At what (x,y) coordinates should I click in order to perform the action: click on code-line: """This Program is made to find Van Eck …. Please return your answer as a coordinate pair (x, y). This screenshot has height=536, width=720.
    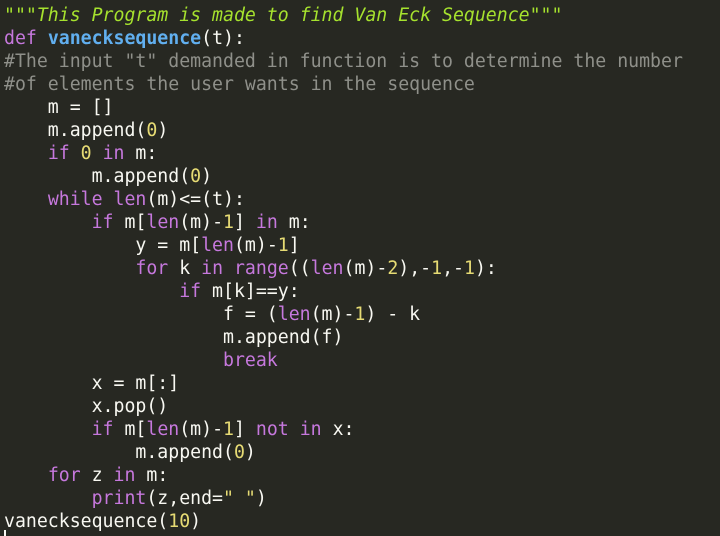
    Looking at the image, I should click on (283, 15).